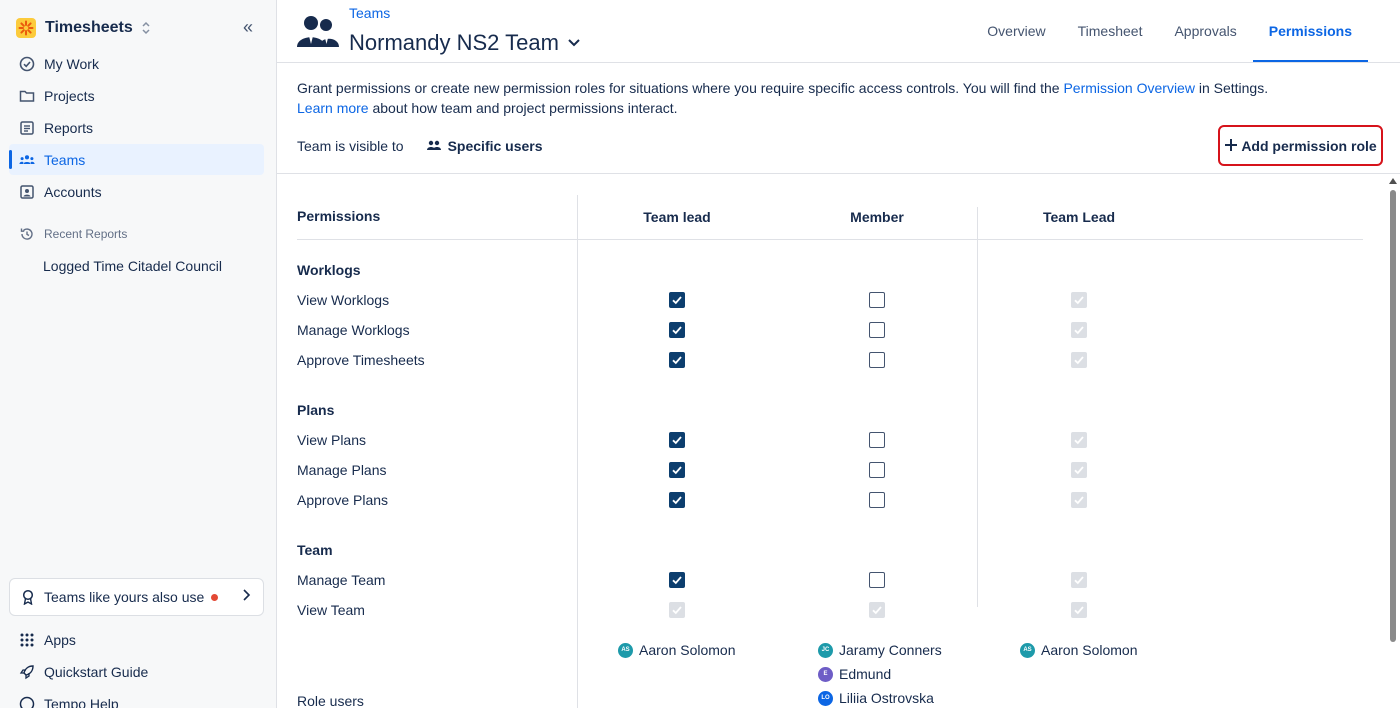  What do you see at coordinates (350, 146) in the screenshot?
I see `visibility-label: Team is visible to` at bounding box center [350, 146].